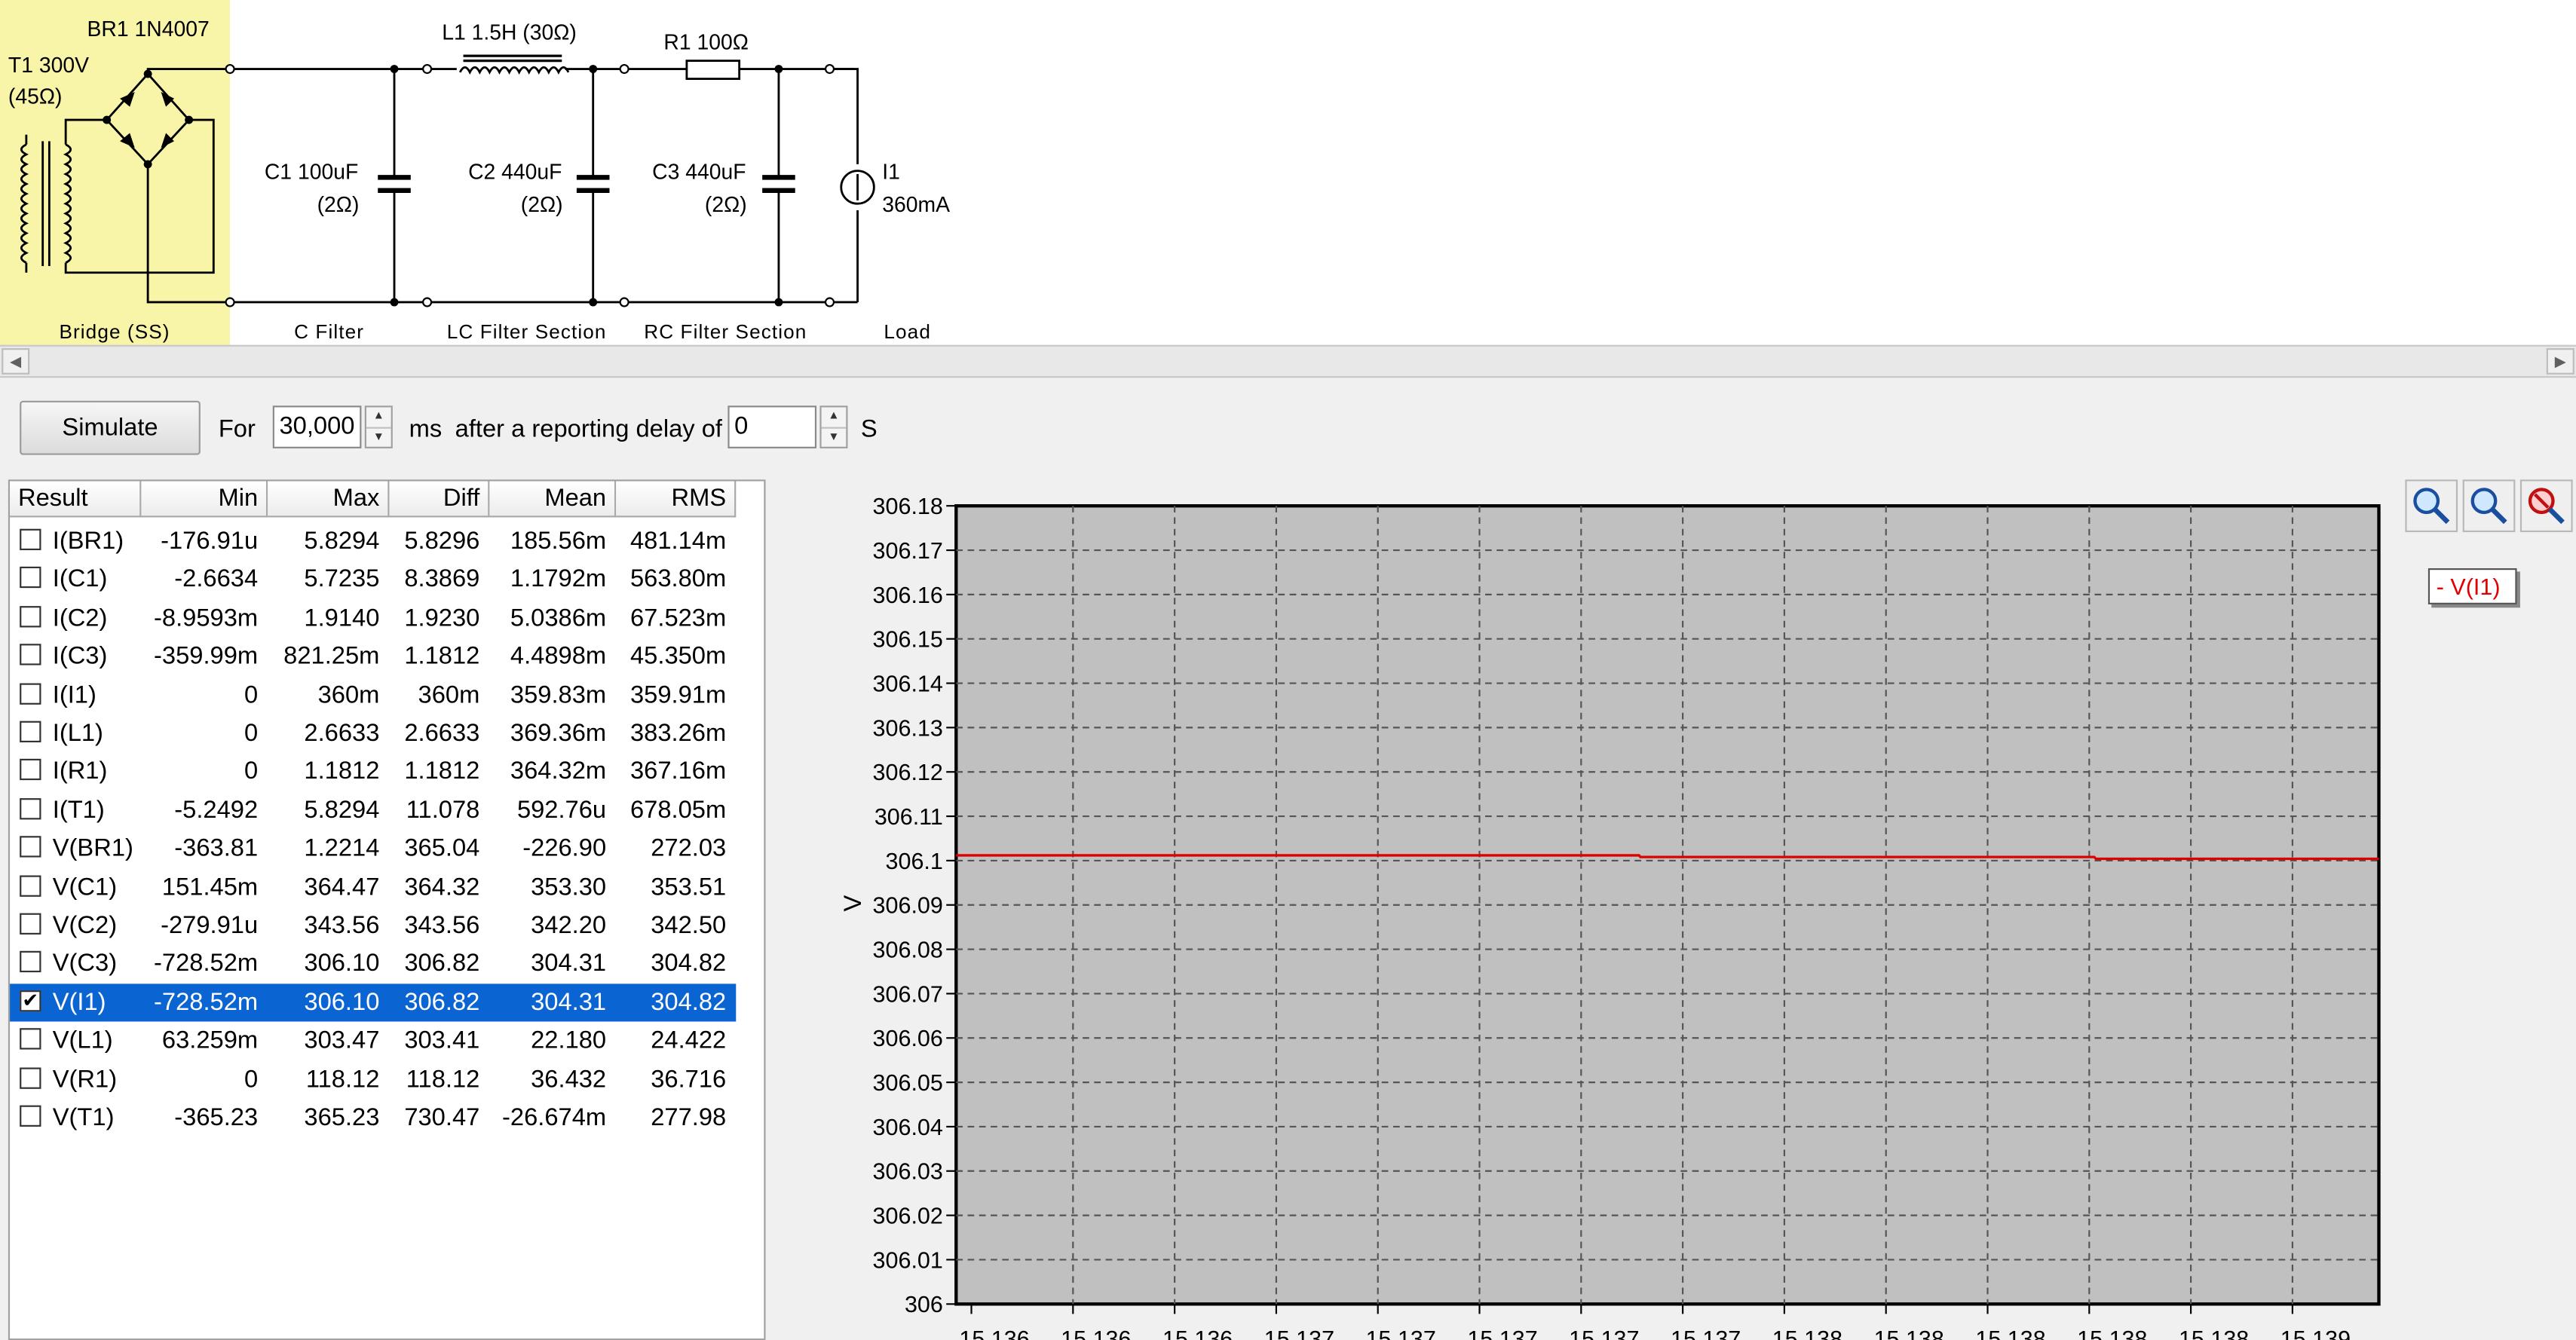 The height and width of the screenshot is (1340, 2576). Describe the element at coordinates (373, 541) in the screenshot. I see `table-row: I(BR1) -176.91u 5.8294 5.8296 185.56m 481.14m` at that location.